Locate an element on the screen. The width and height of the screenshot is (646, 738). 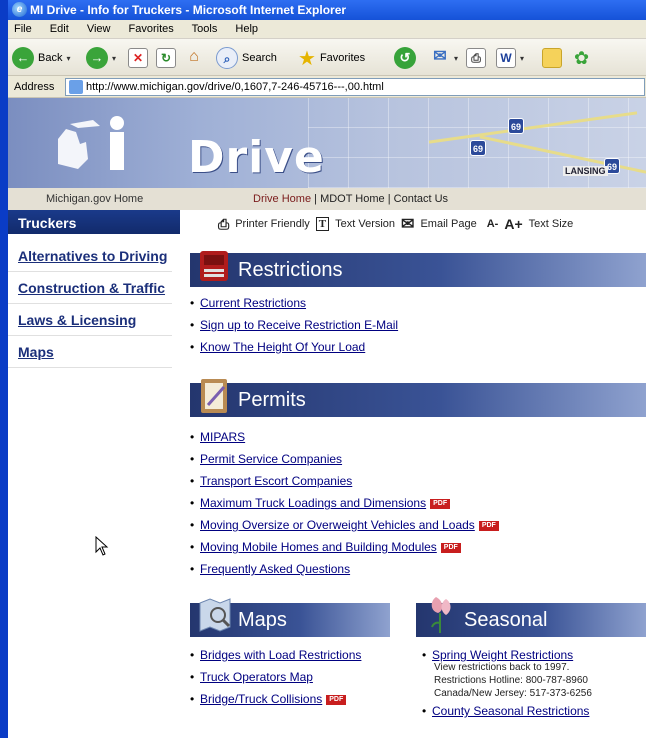
edit-button: W ▾ is located at coordinates (510, 58).